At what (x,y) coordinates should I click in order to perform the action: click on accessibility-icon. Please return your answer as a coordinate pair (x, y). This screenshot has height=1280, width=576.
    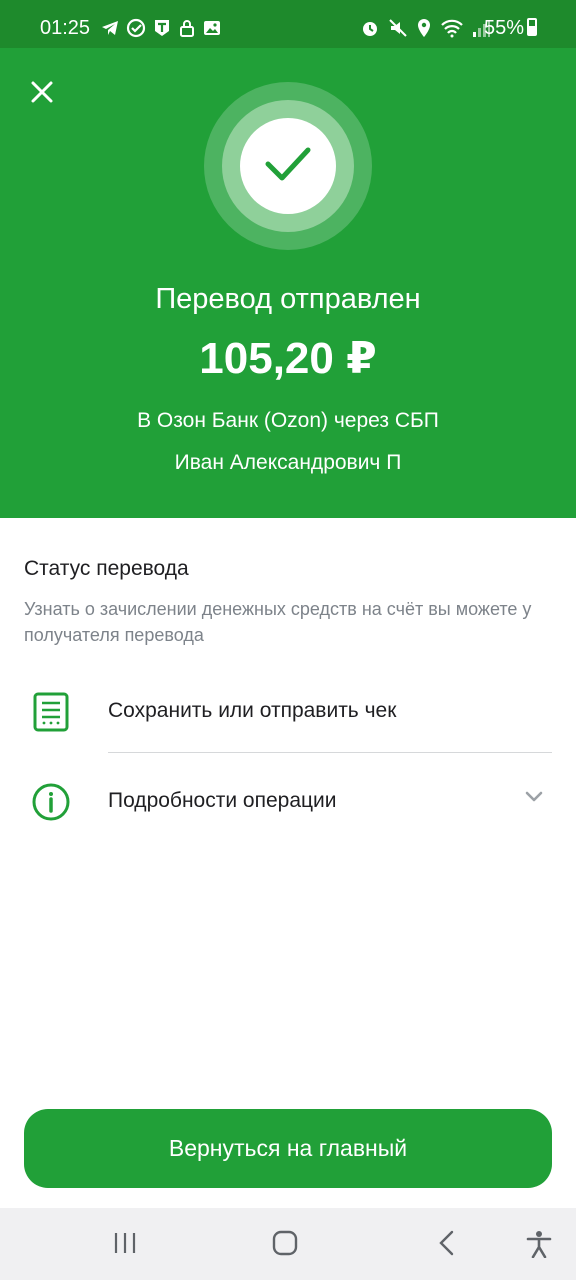
    Looking at the image, I should click on (539, 1244).